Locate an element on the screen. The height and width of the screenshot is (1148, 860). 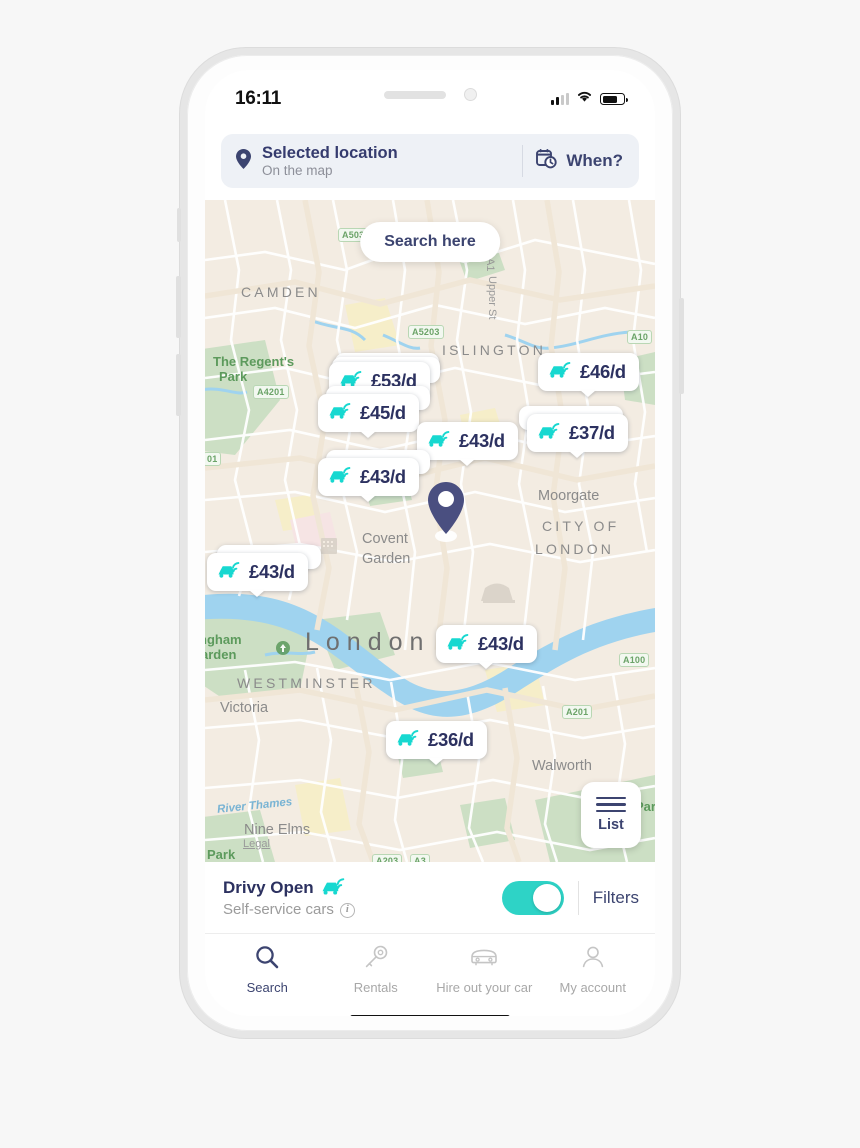
drivy-open-subtitle-line: Self-service cars i is located at coordinates (289, 910).